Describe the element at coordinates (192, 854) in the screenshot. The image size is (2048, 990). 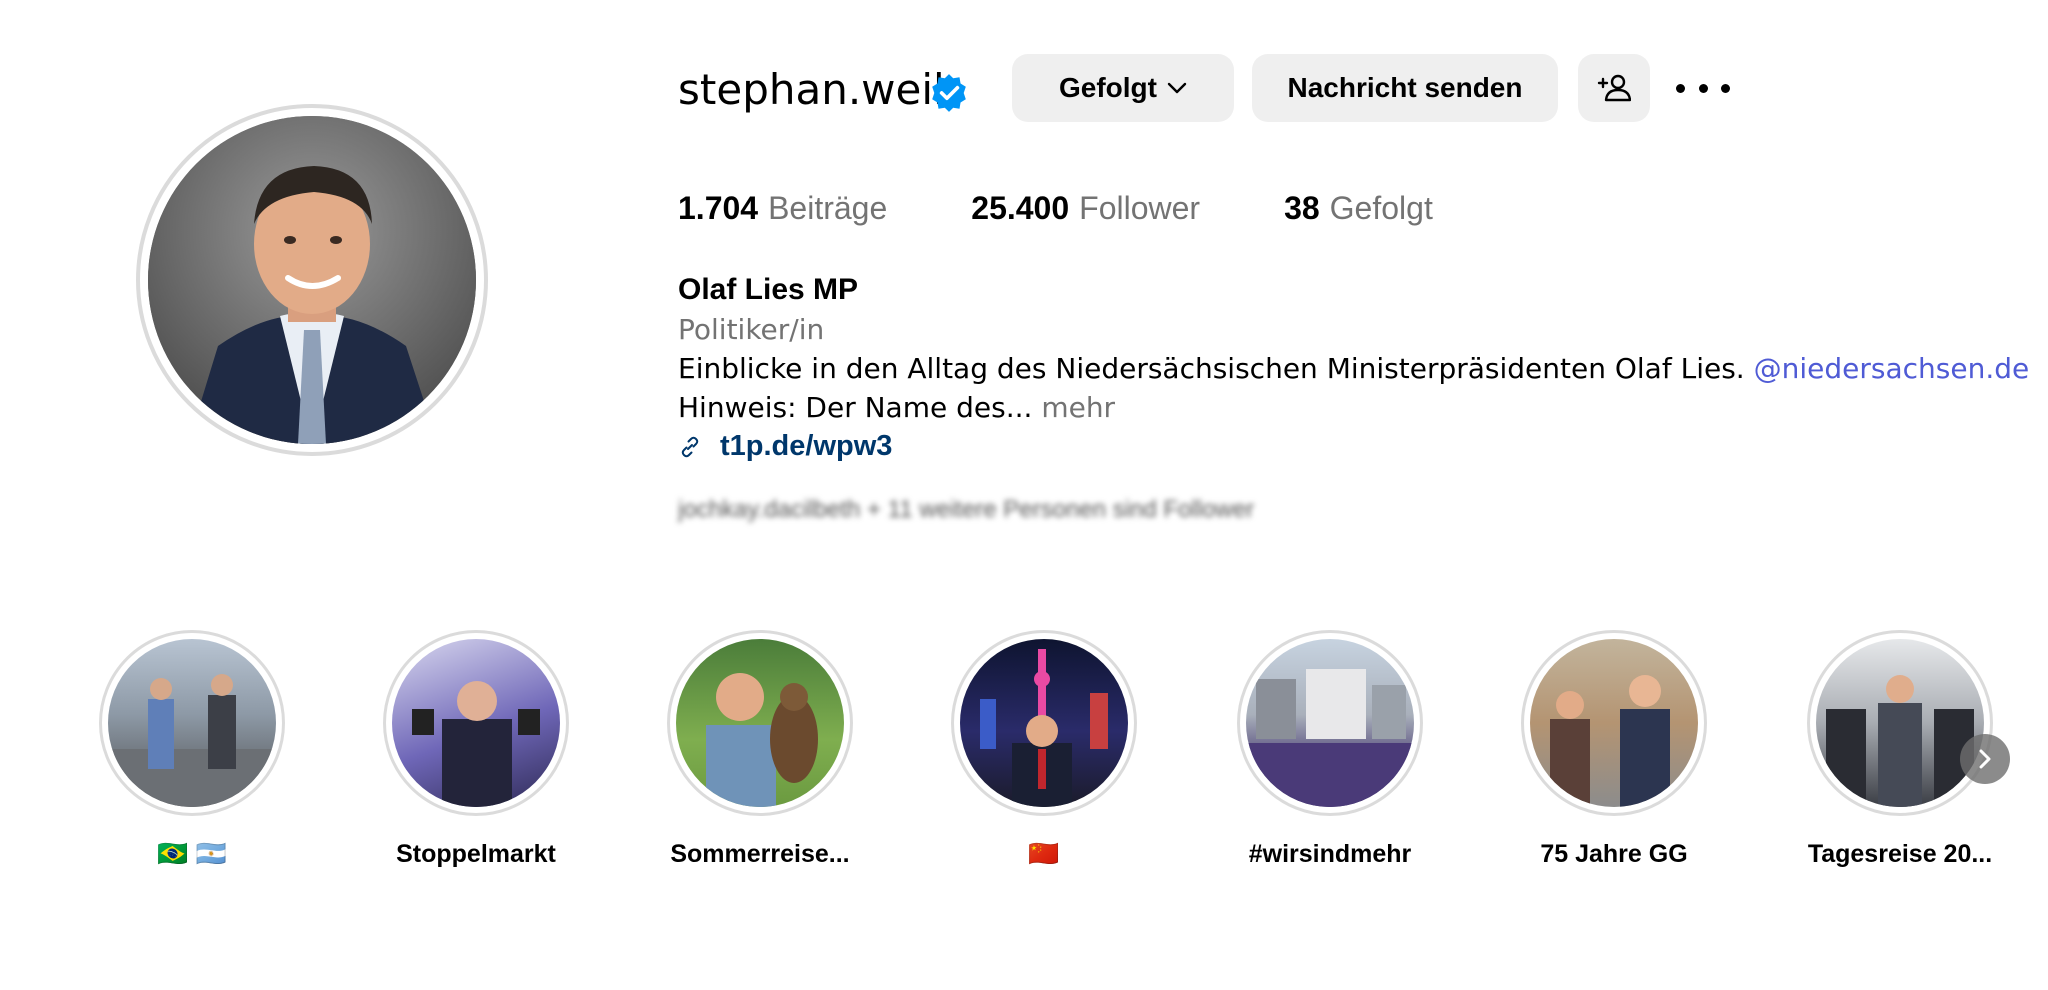
I see `highlight-label: 🇧🇷 🇦🇷` at that location.